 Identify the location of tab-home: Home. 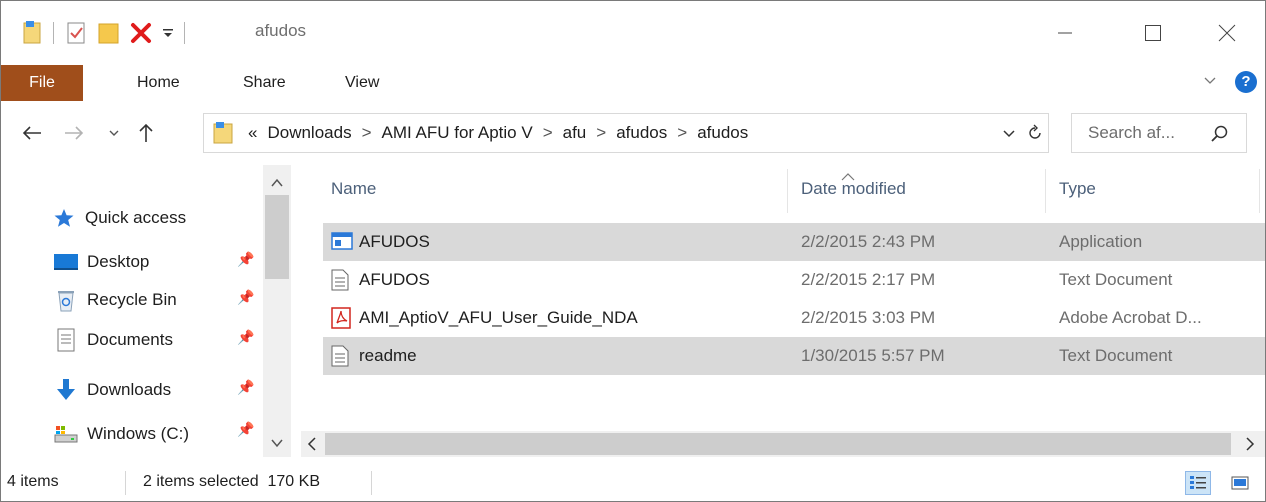
(158, 83).